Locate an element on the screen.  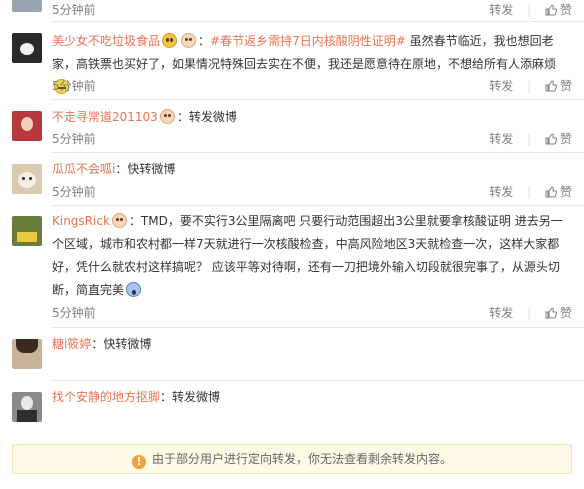
username-link: 瓜瓜不会呱i is located at coordinates (83, 169).